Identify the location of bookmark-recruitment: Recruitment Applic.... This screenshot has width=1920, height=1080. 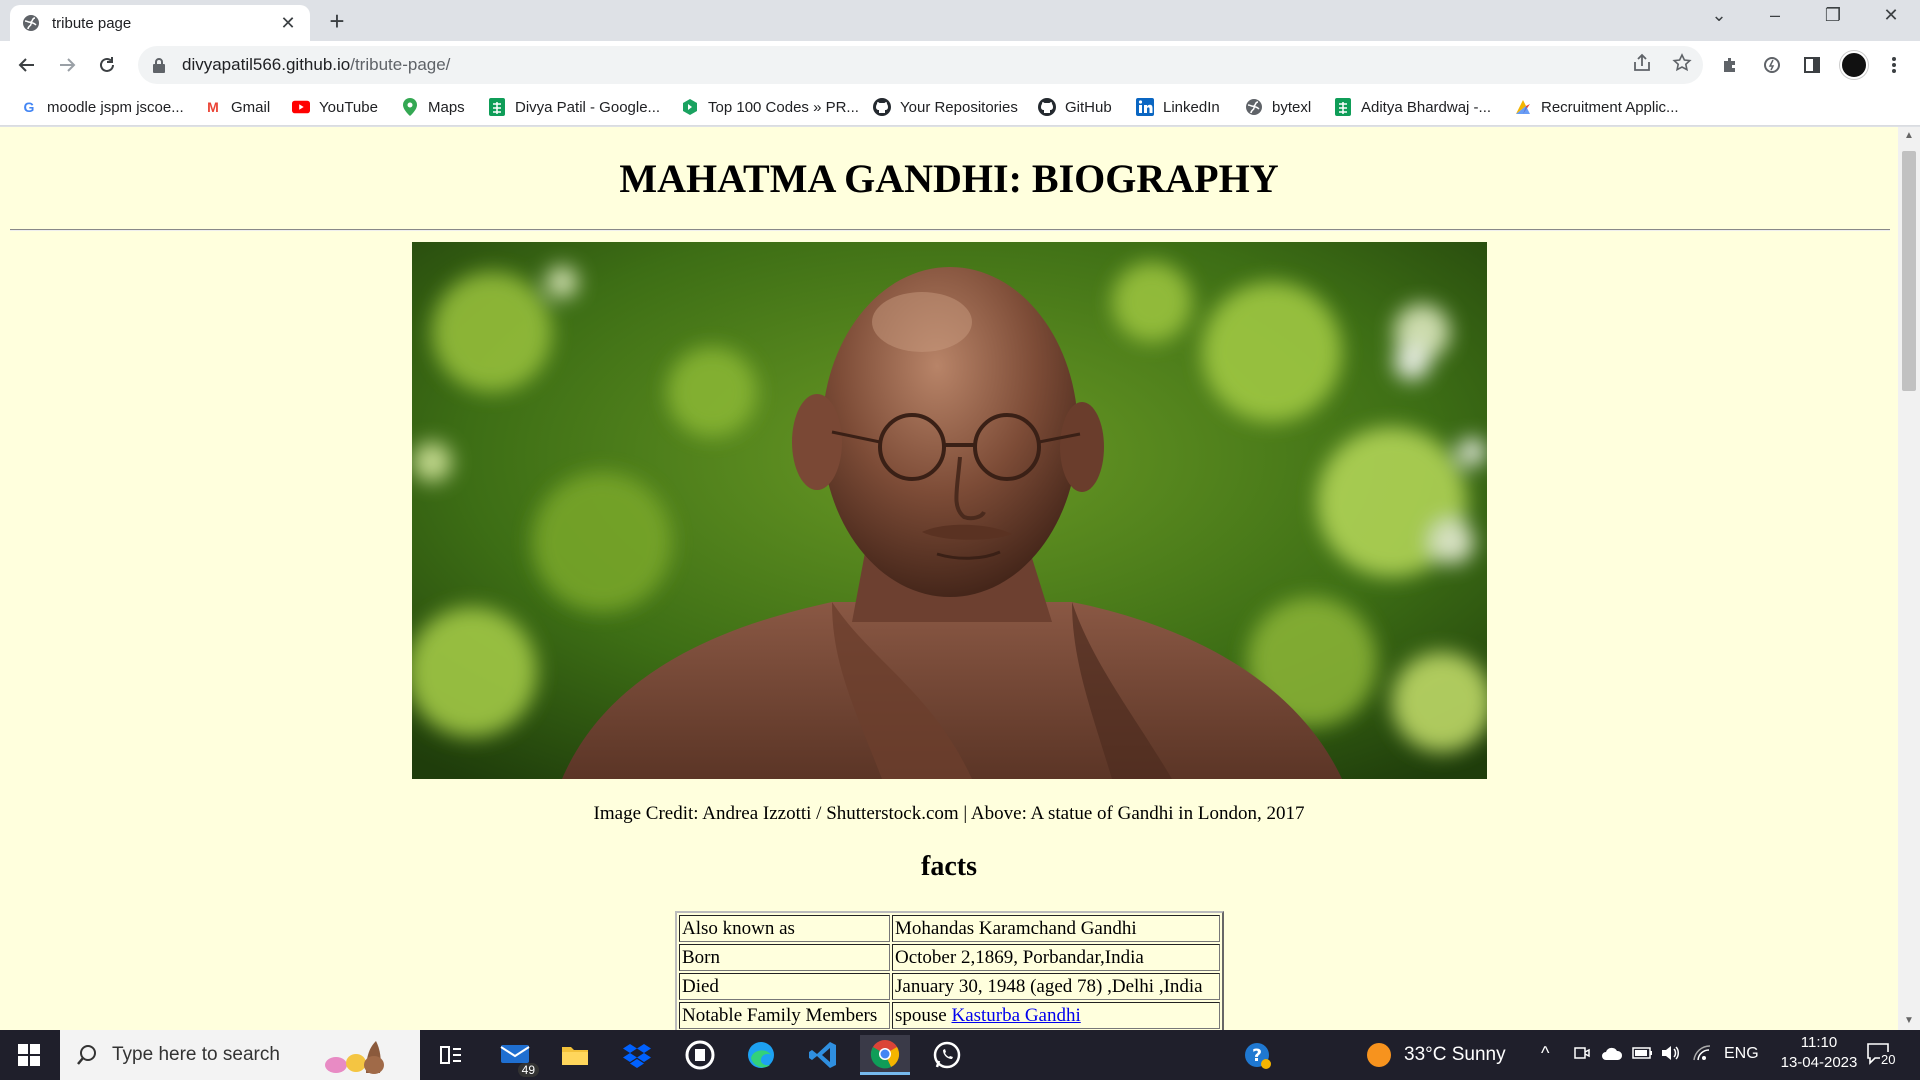
(1596, 107).